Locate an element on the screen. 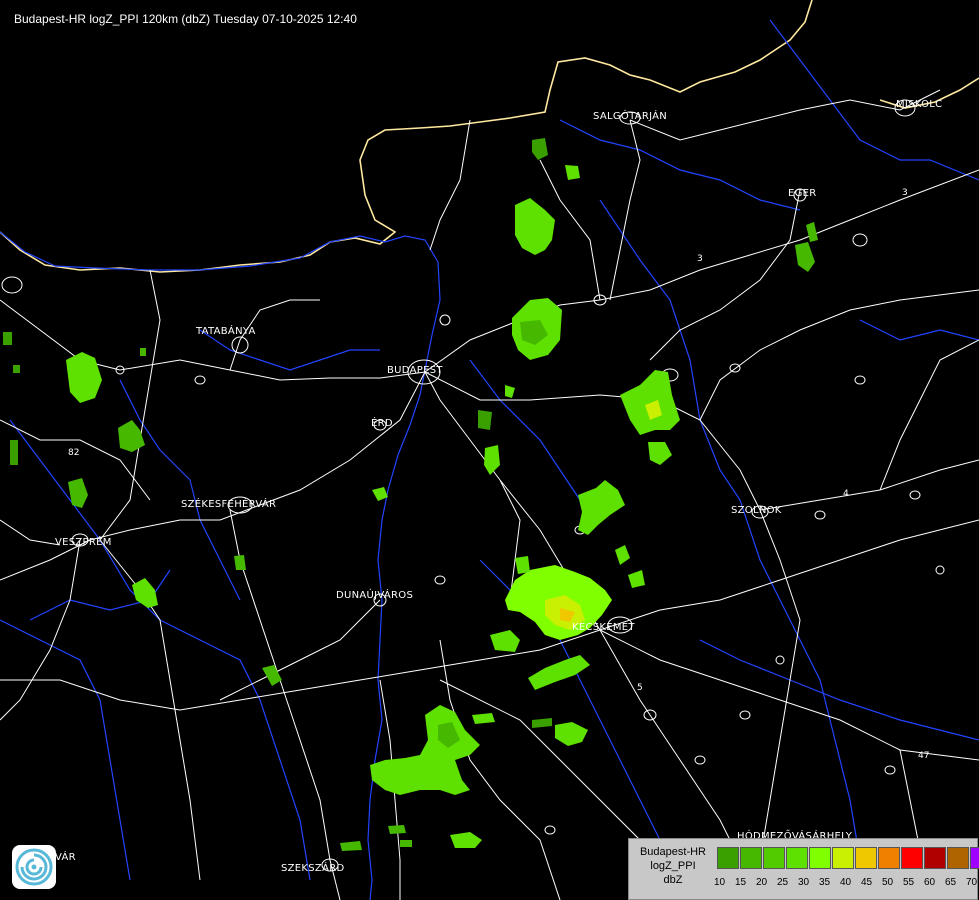 This screenshot has width=979, height=900. city-label-salgotarjan: SALGÓTARJÁN is located at coordinates (630, 116).